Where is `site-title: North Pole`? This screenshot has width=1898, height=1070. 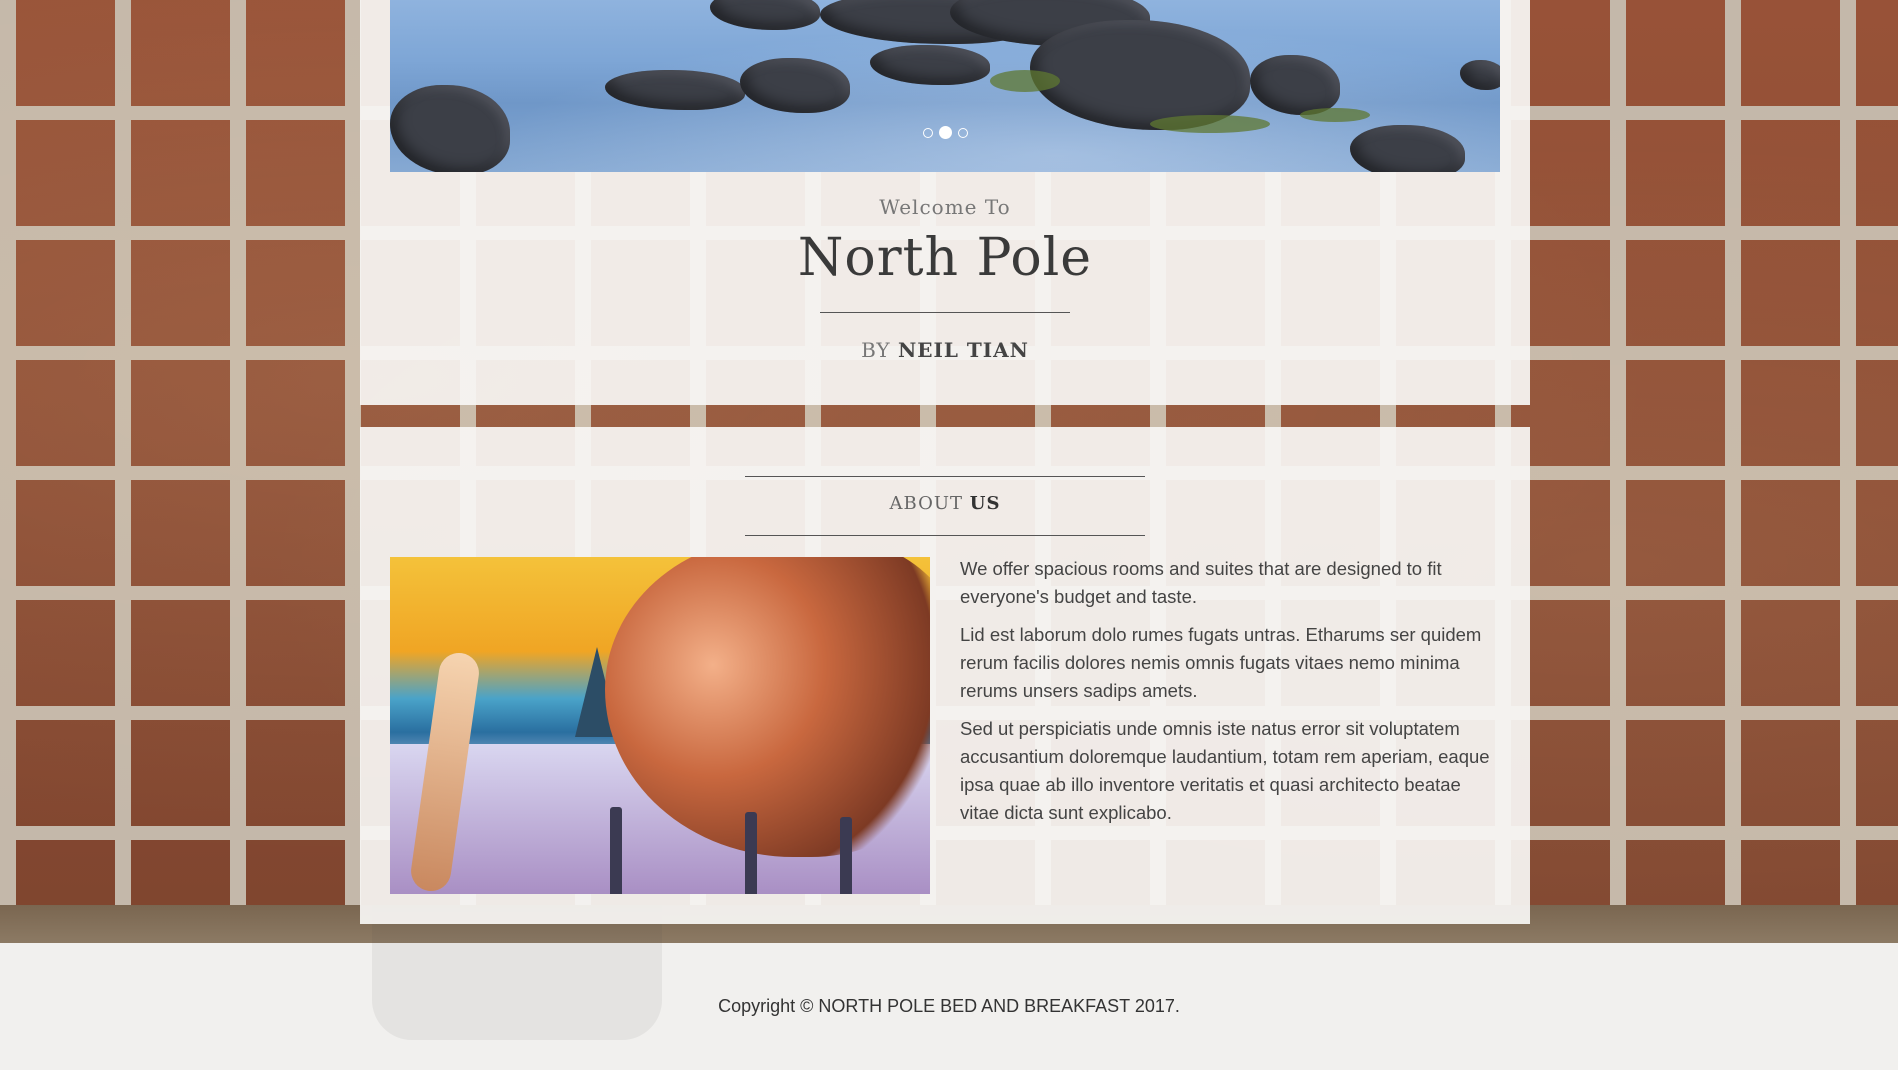 site-title: North Pole is located at coordinates (945, 258).